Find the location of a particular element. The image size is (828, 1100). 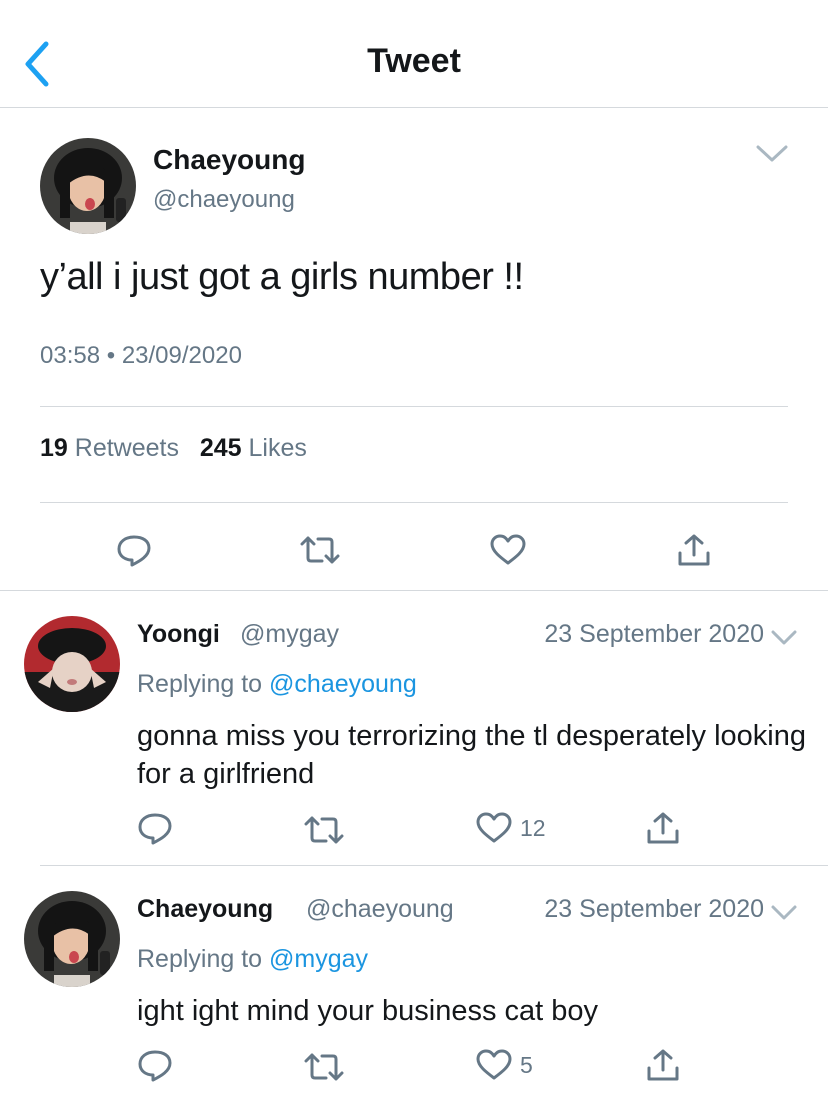

like-count: 12 is located at coordinates (533, 827).